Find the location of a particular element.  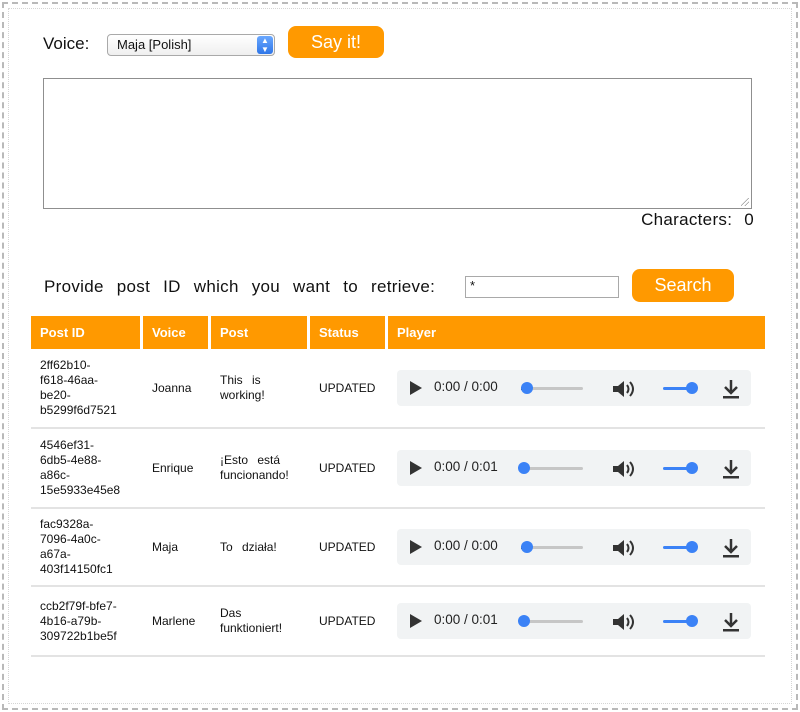

column-header-post: Post is located at coordinates (260, 332).